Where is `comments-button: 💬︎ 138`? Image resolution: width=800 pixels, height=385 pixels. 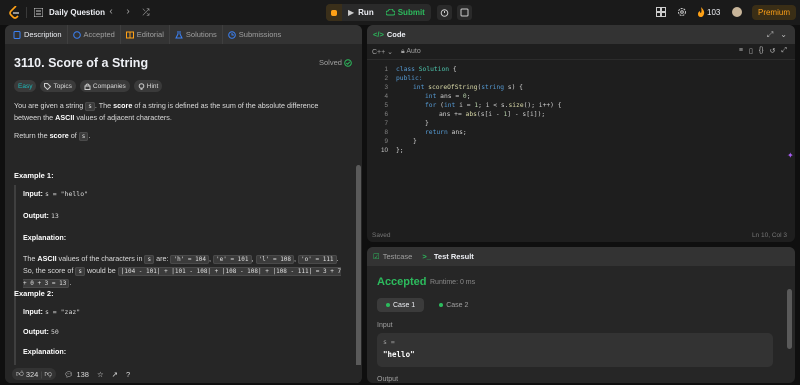 comments-button: 💬︎ 138 is located at coordinates (76, 374).